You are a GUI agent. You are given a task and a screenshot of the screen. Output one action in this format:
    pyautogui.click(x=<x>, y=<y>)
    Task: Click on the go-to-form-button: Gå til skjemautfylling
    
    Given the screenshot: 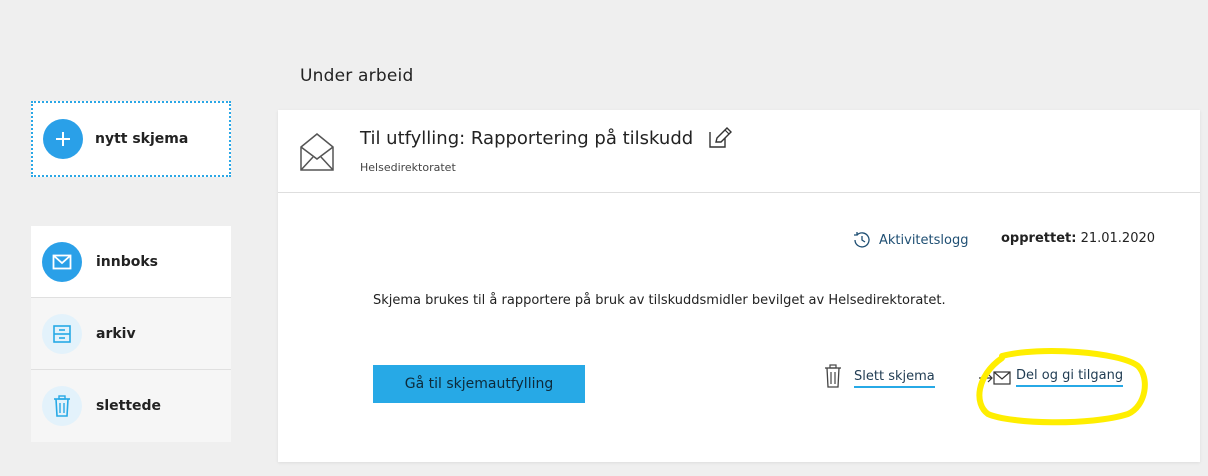 What is the action you would take?
    pyautogui.click(x=479, y=384)
    